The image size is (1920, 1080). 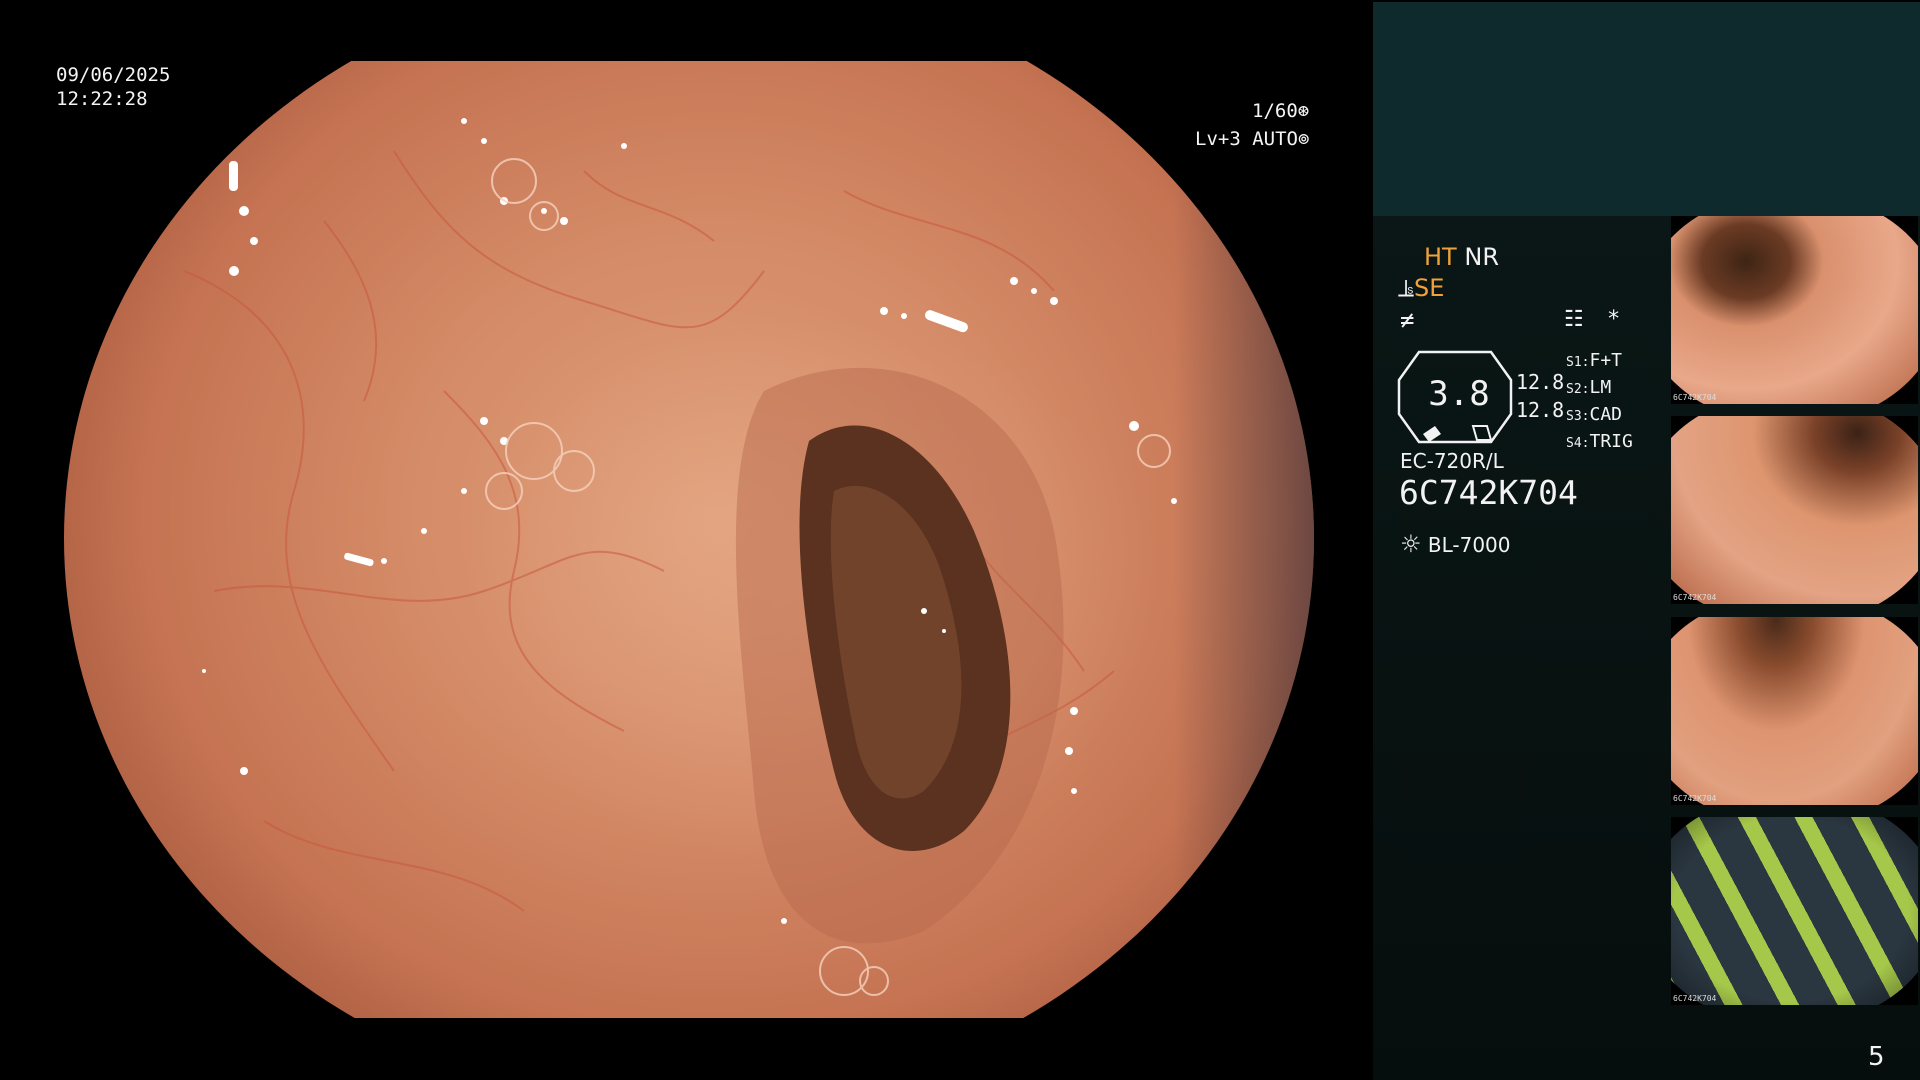 I want to click on light-source-icon: ☼, so click(x=1411, y=544).